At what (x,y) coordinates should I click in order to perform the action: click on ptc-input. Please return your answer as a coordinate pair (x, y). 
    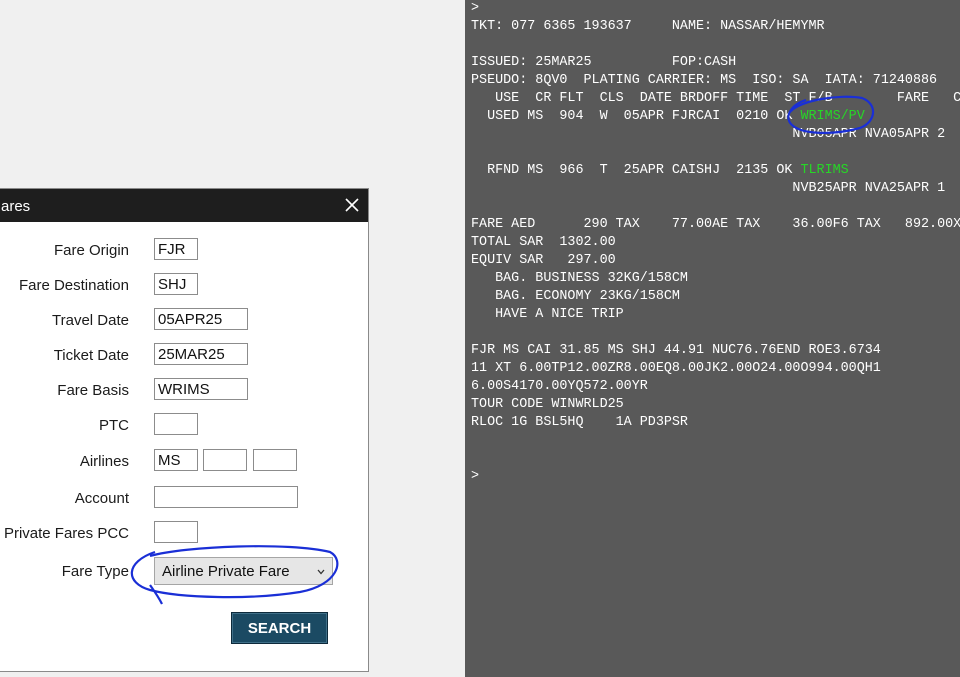
    Looking at the image, I should click on (176, 424).